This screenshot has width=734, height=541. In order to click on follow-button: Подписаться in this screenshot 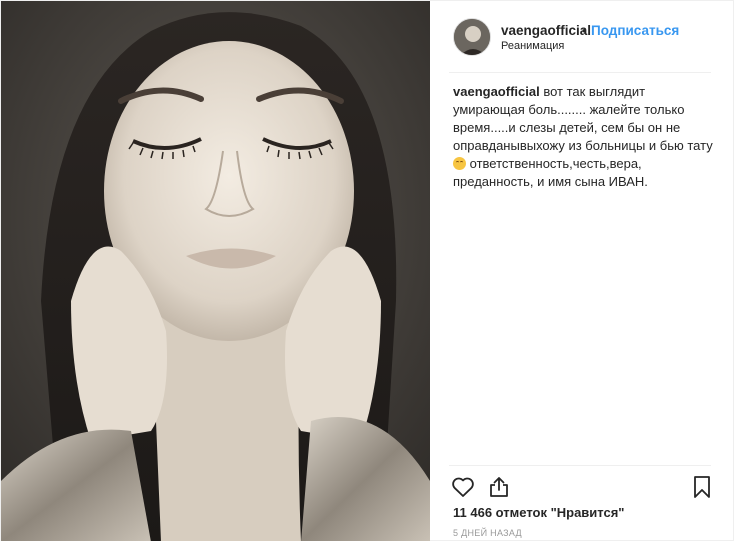, I will do `click(635, 30)`.